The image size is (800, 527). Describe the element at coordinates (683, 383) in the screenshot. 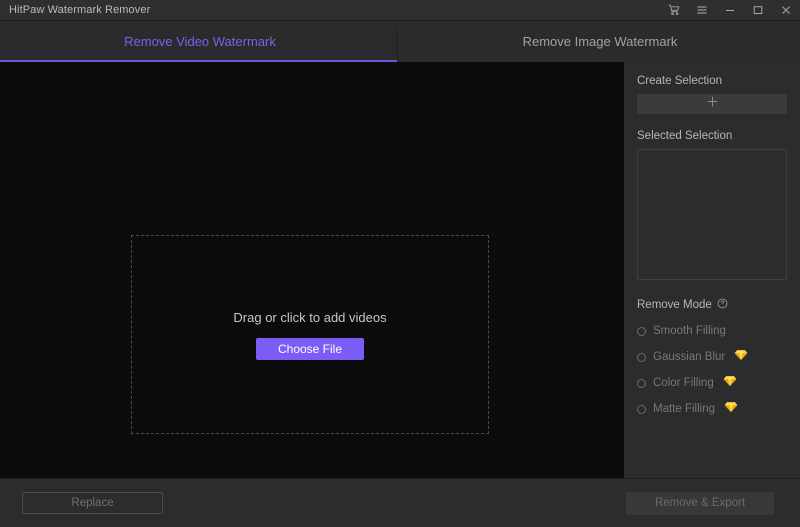

I see `radio-label-color-filling: Color Filling` at that location.